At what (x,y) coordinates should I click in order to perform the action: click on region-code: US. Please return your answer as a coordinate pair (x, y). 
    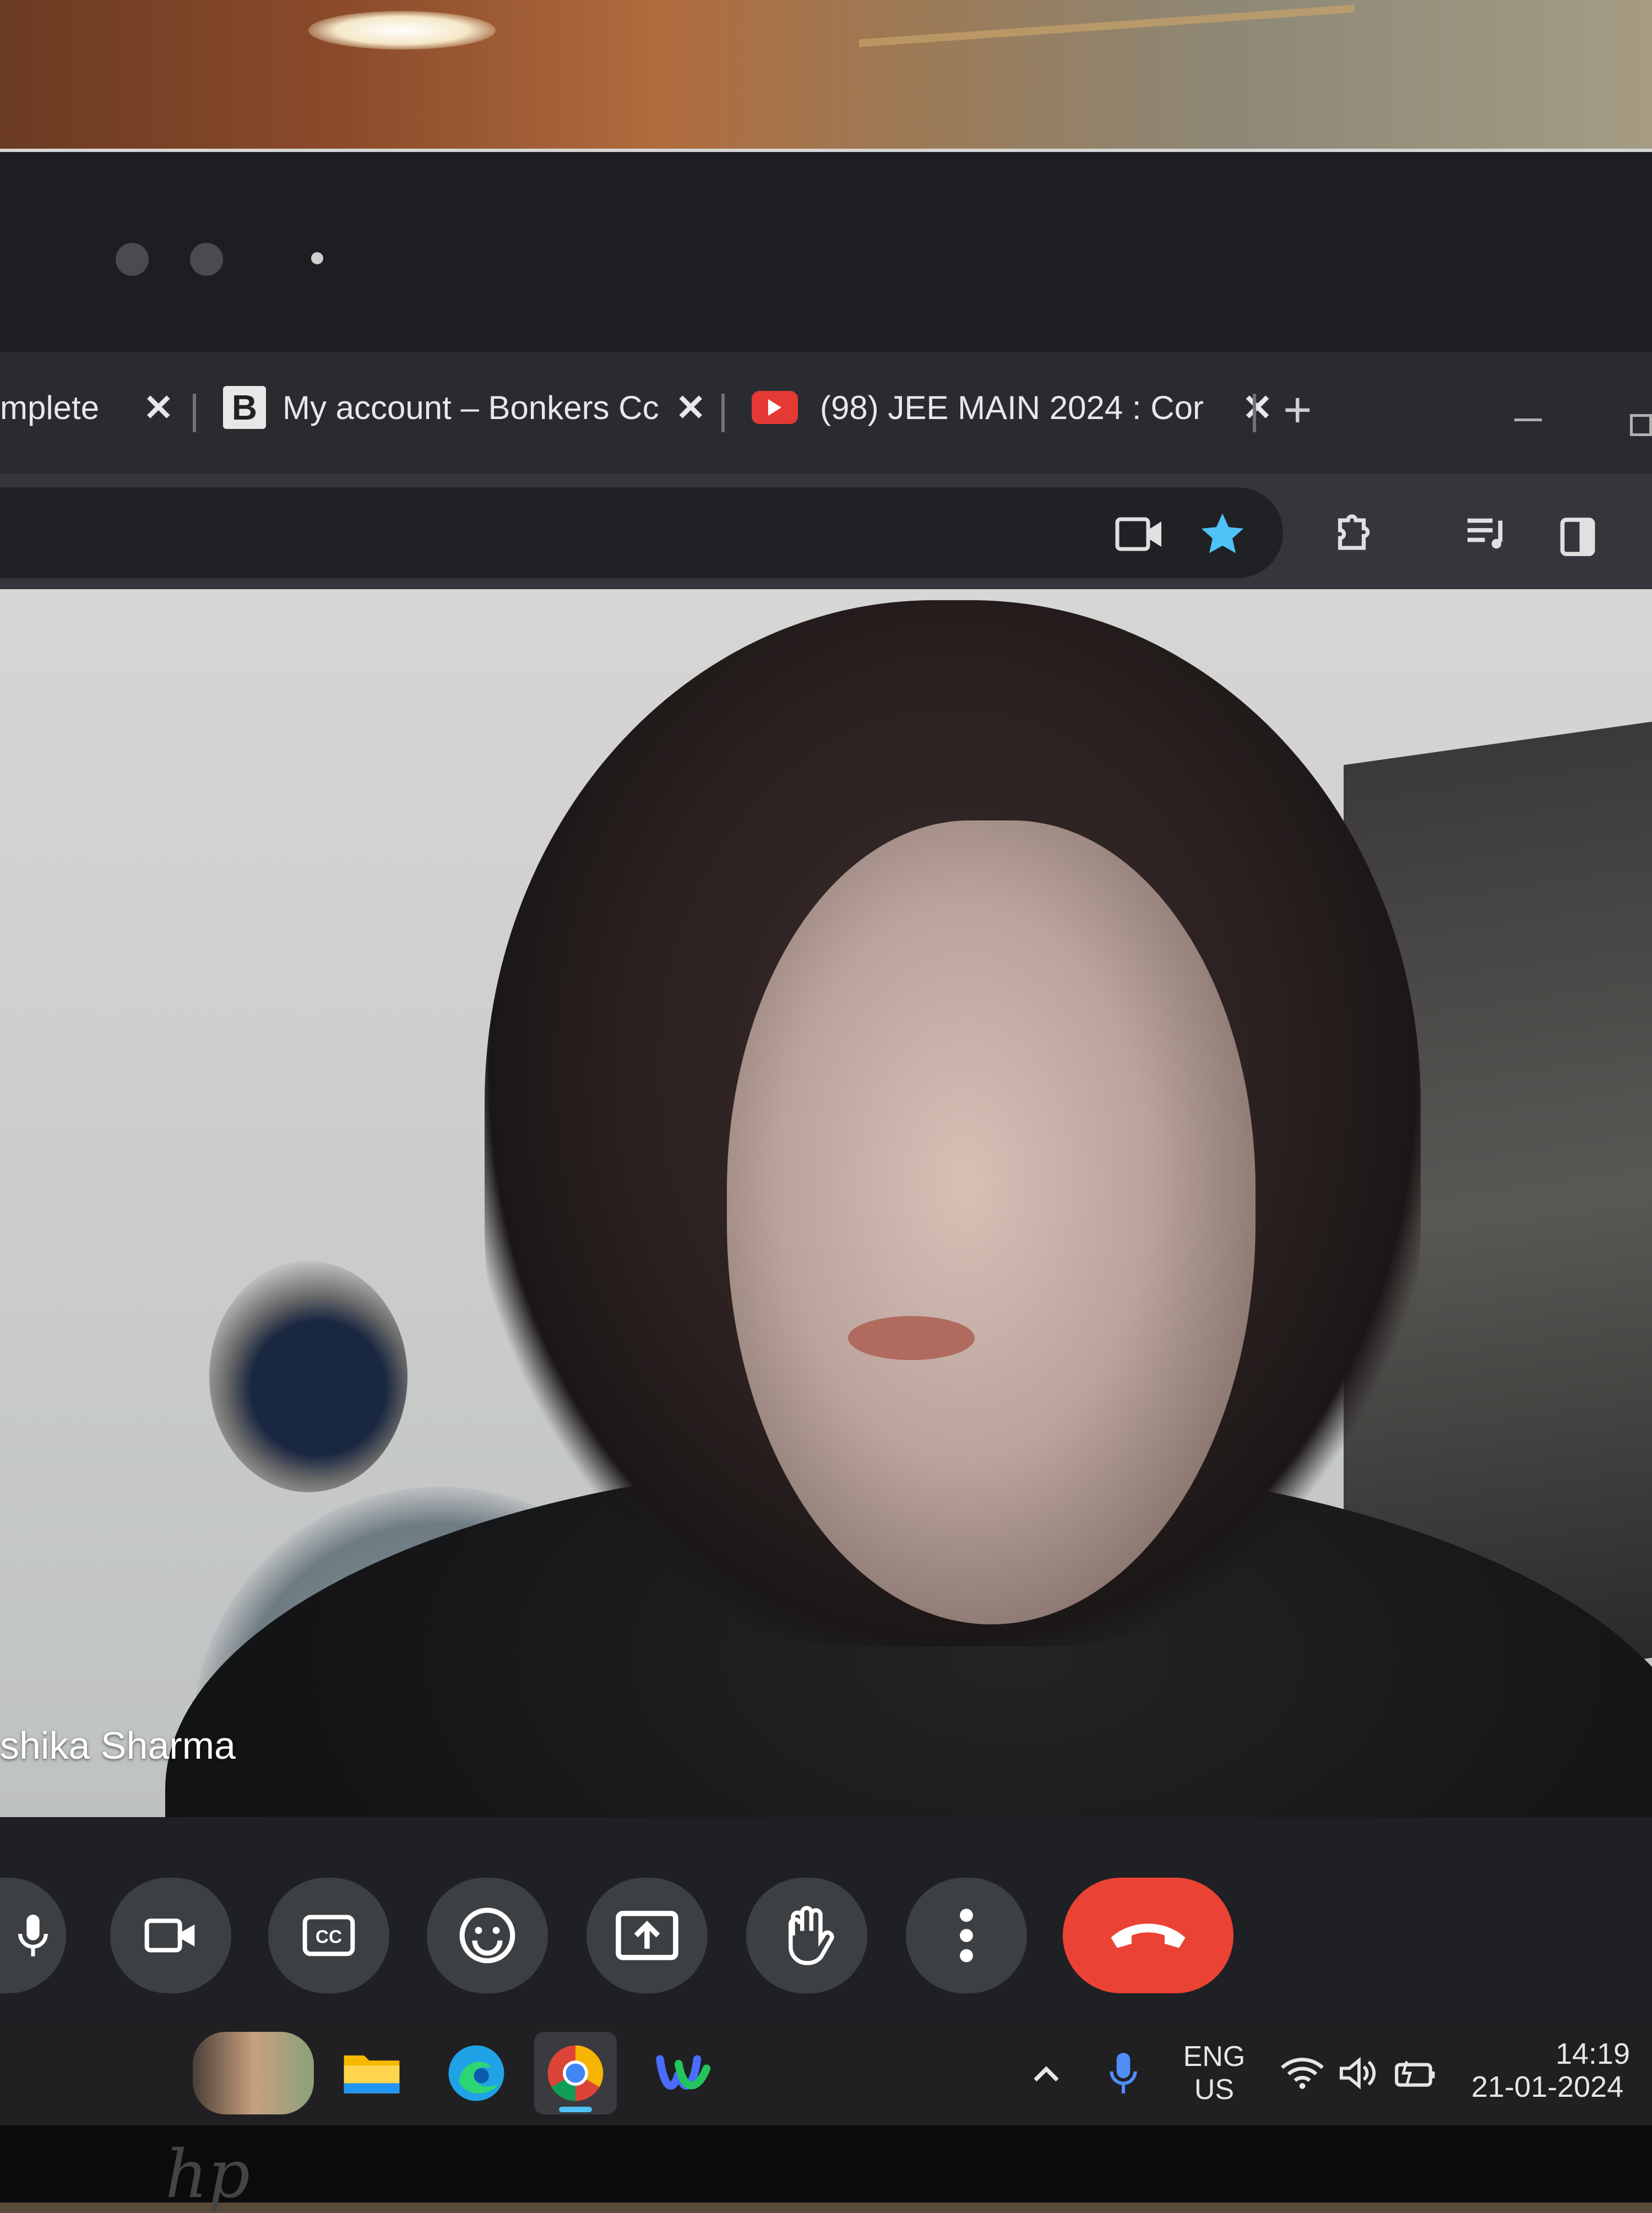
    Looking at the image, I should click on (1214, 2090).